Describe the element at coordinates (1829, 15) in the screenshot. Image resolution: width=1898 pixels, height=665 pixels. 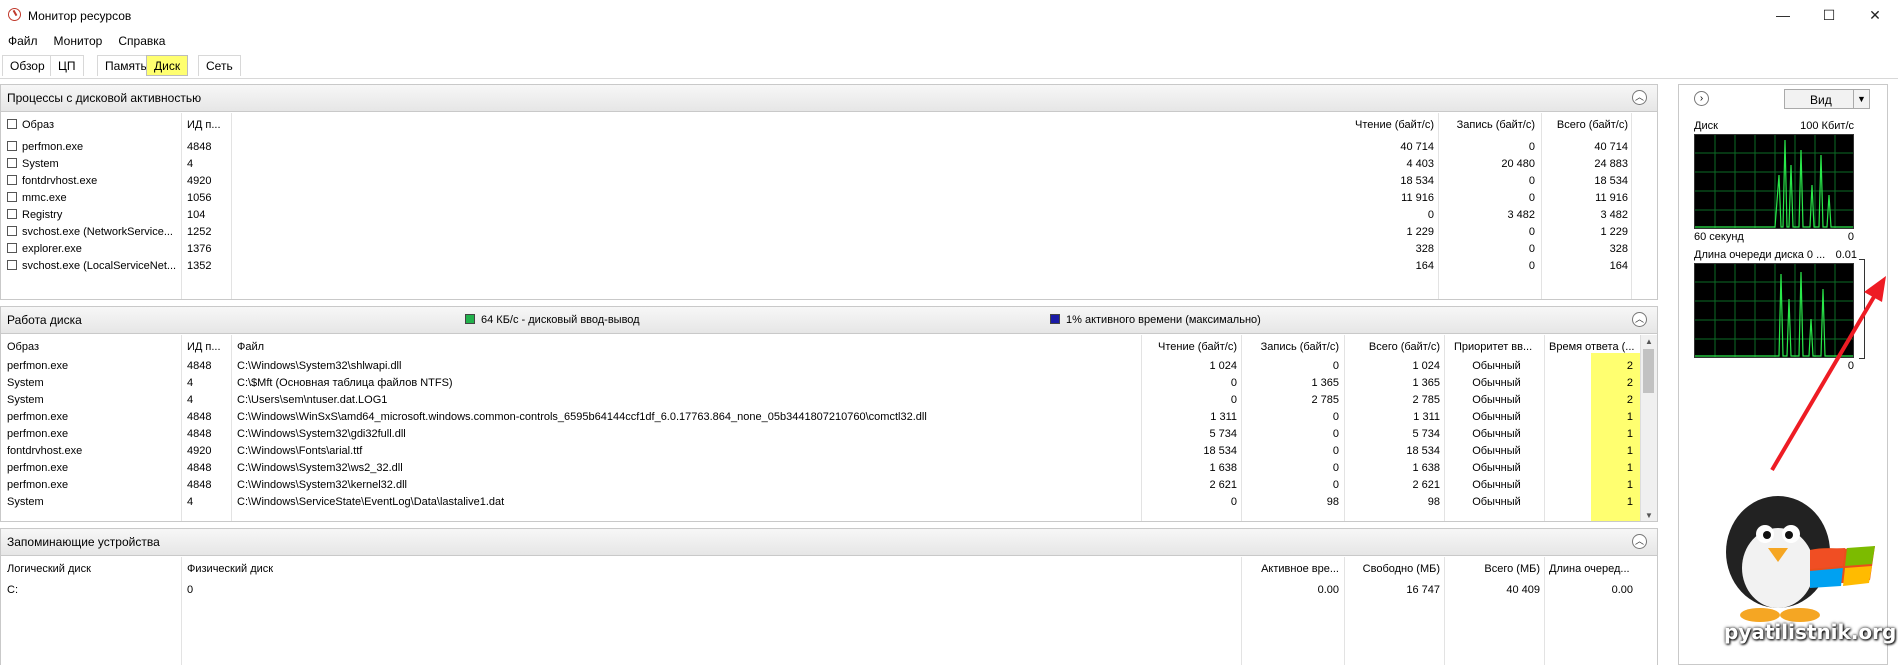
I see `maximize-button: ☐` at that location.